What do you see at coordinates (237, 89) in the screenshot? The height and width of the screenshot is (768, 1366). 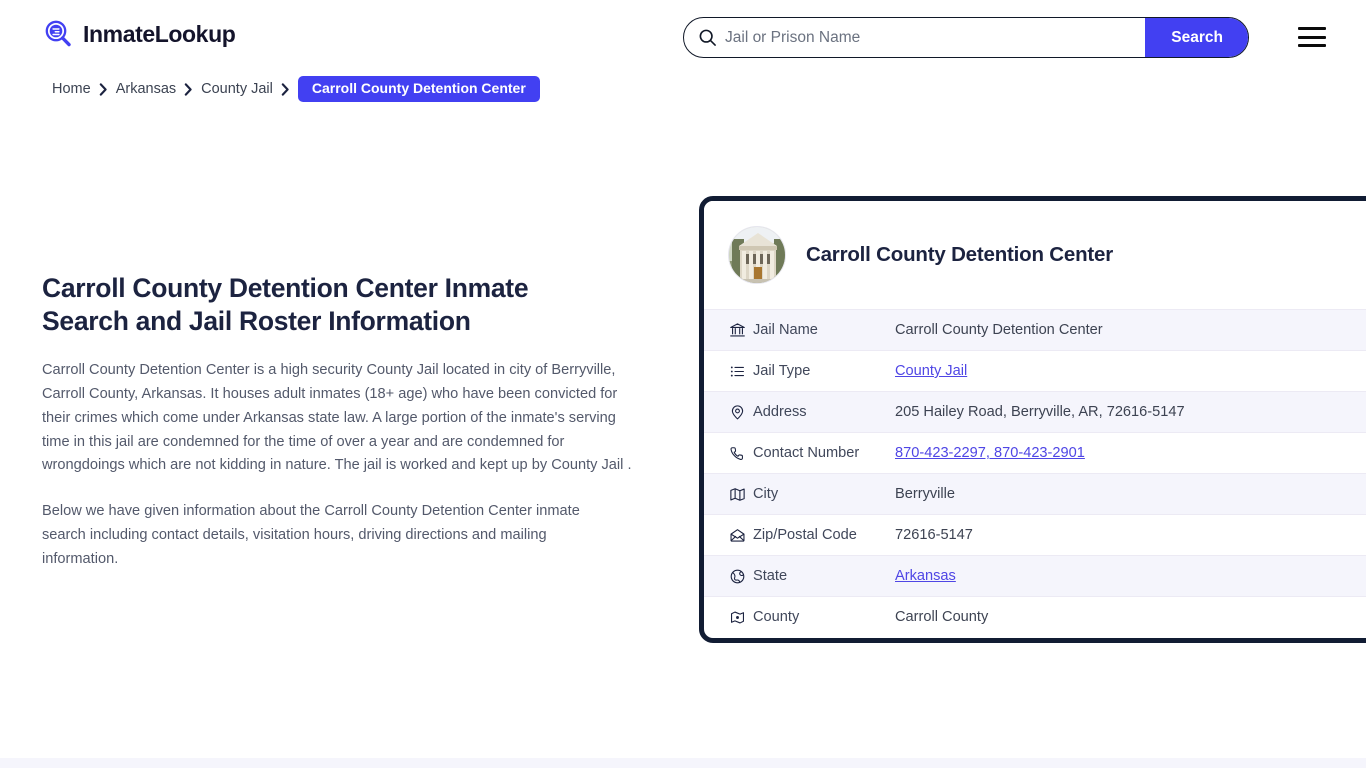 I see `breadcrumb-item-county-jail: County Jail` at bounding box center [237, 89].